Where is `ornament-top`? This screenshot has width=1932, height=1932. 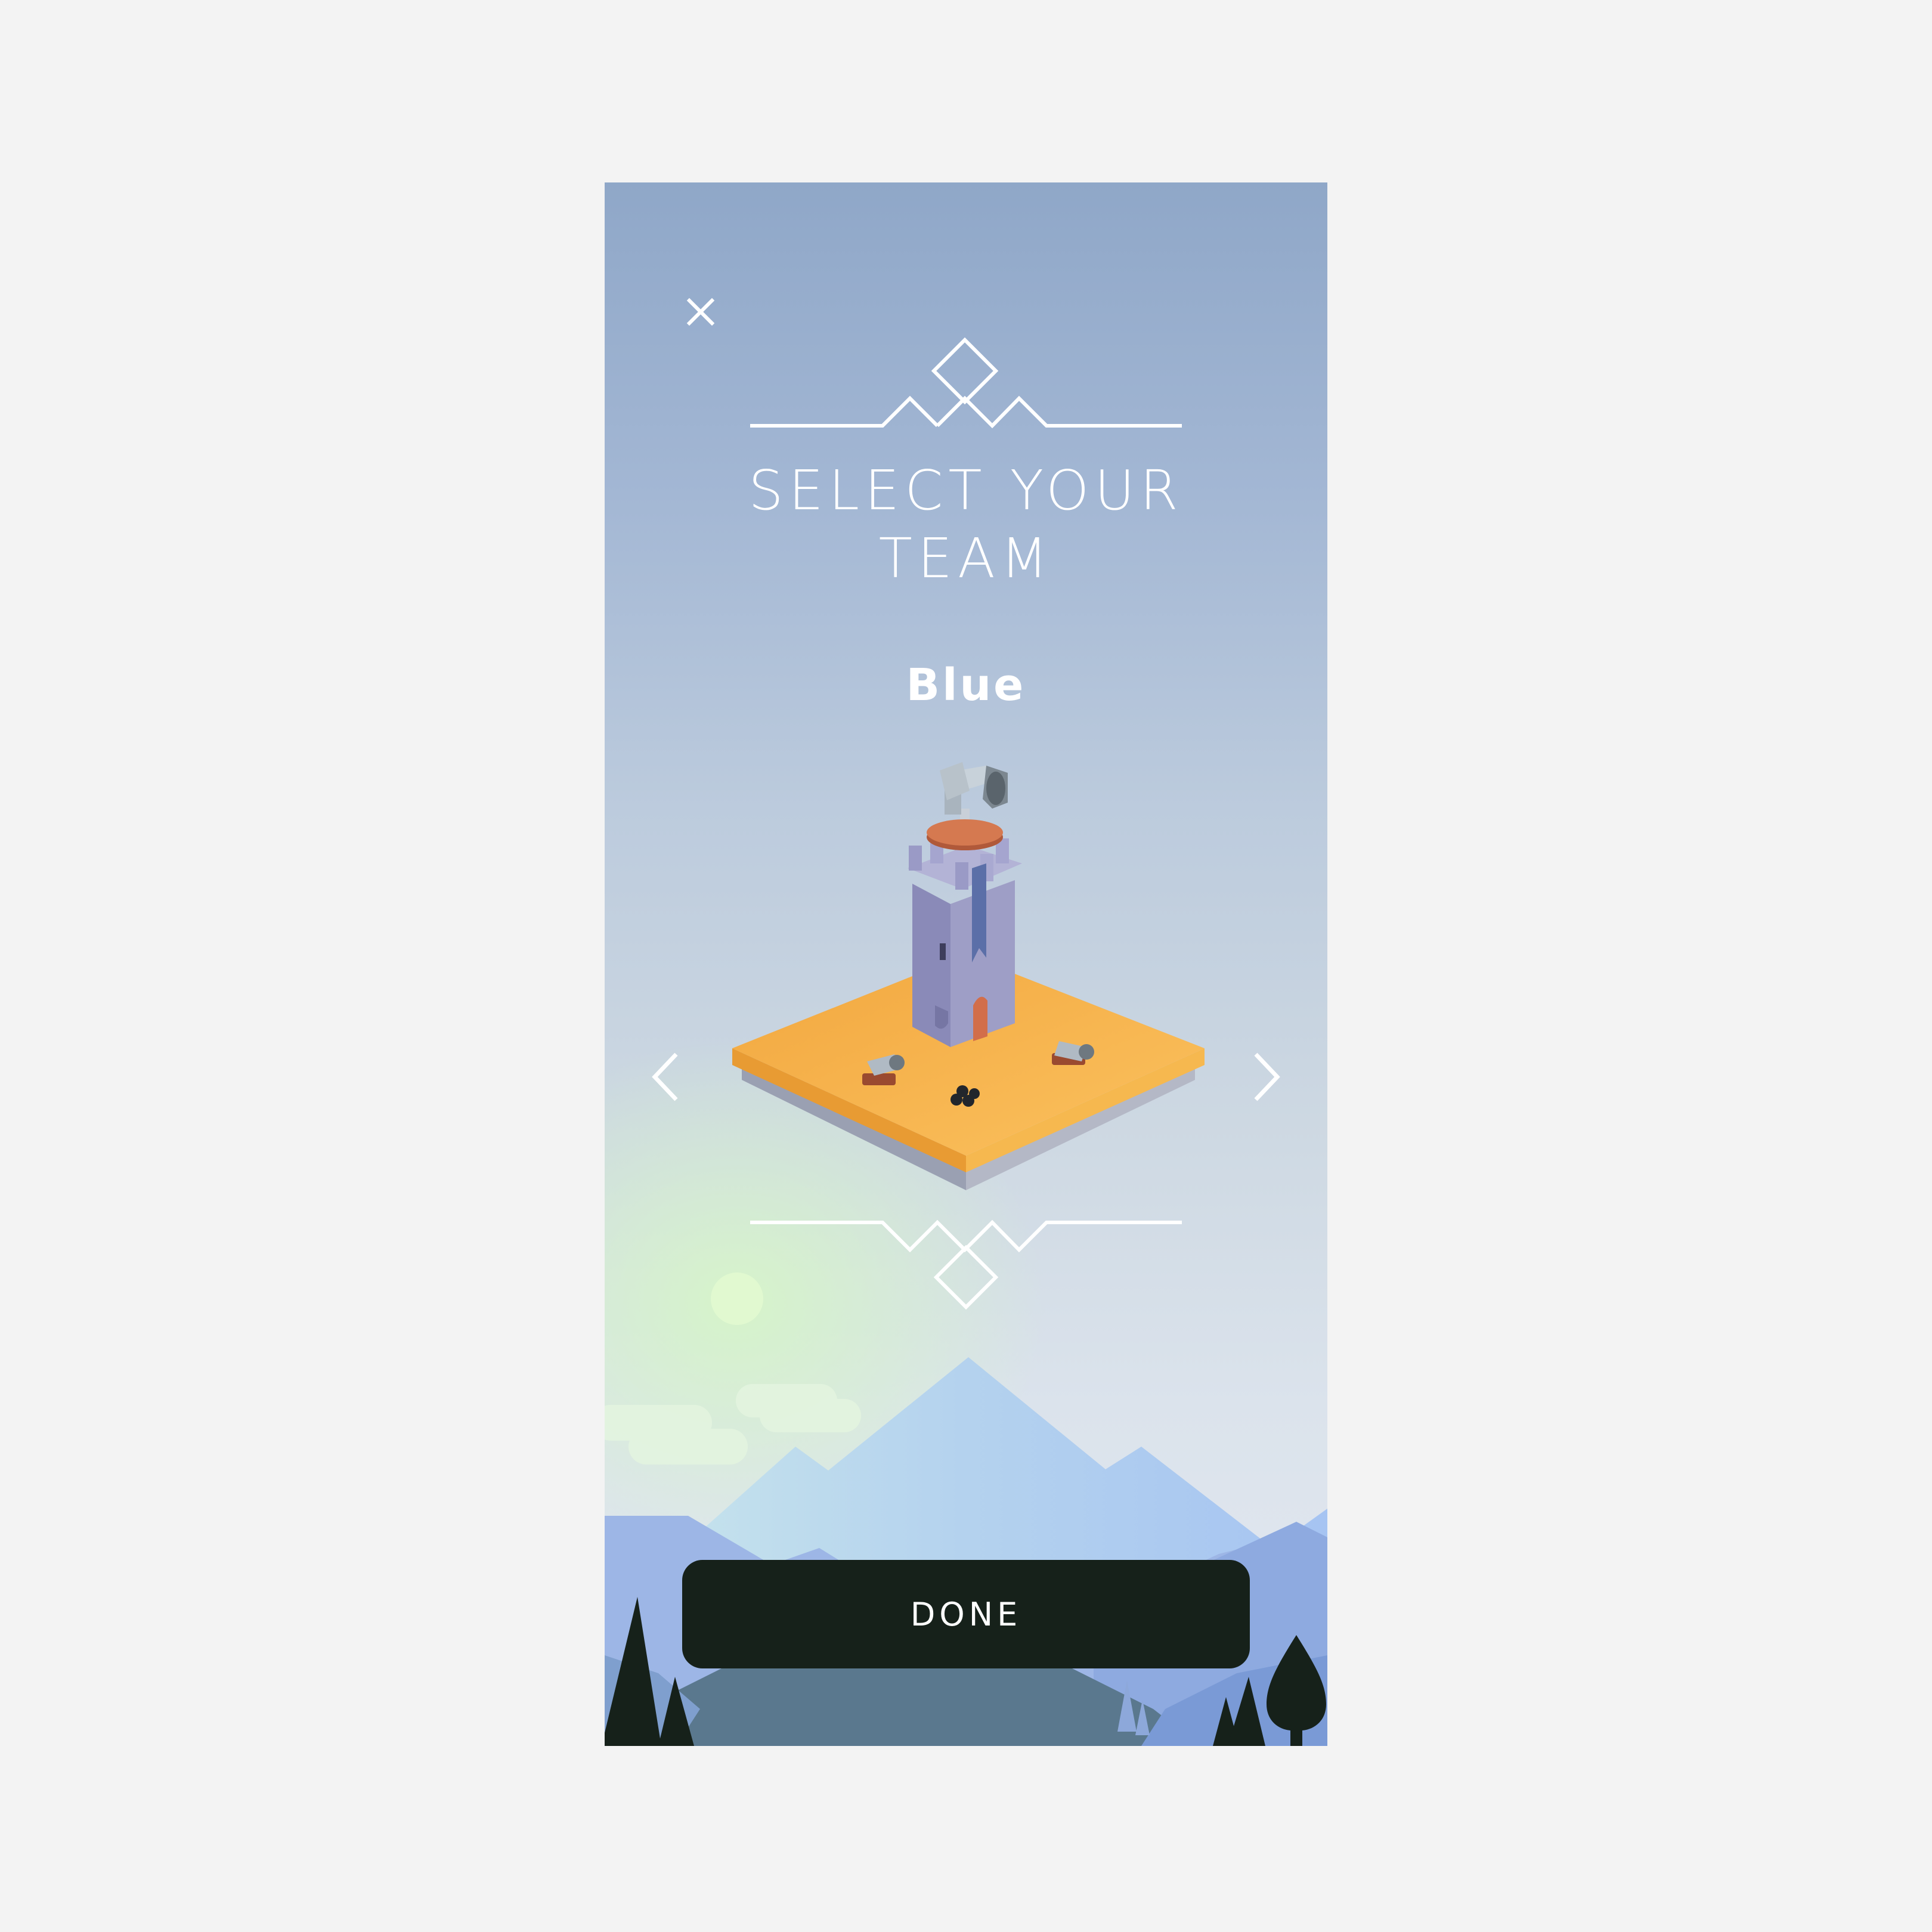 ornament-top is located at coordinates (966, 383).